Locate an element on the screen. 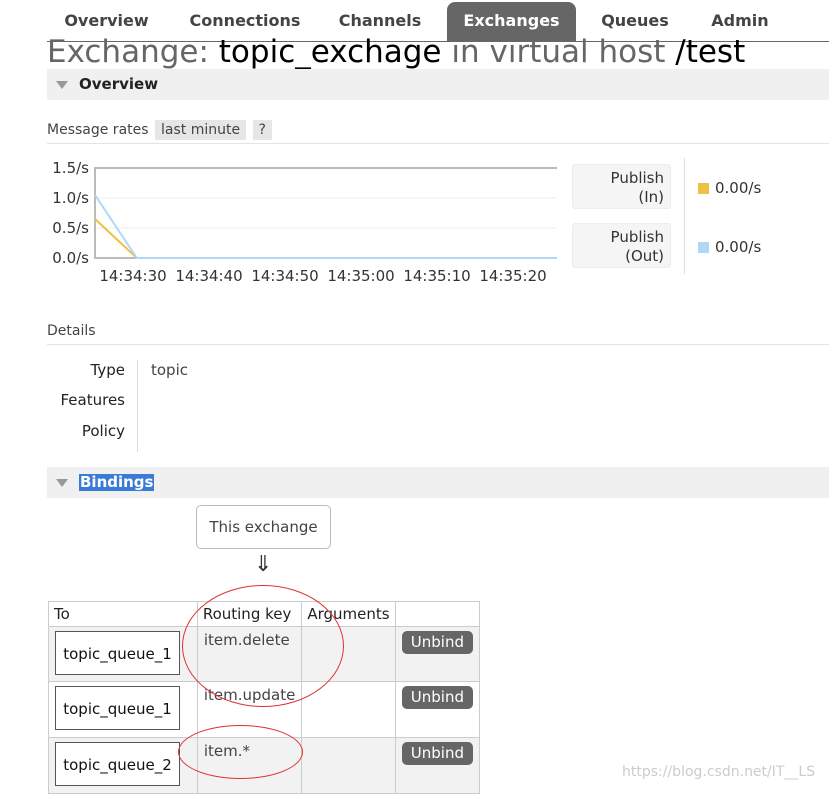 The width and height of the screenshot is (829, 794). details-header-label: Details is located at coordinates (71, 331).